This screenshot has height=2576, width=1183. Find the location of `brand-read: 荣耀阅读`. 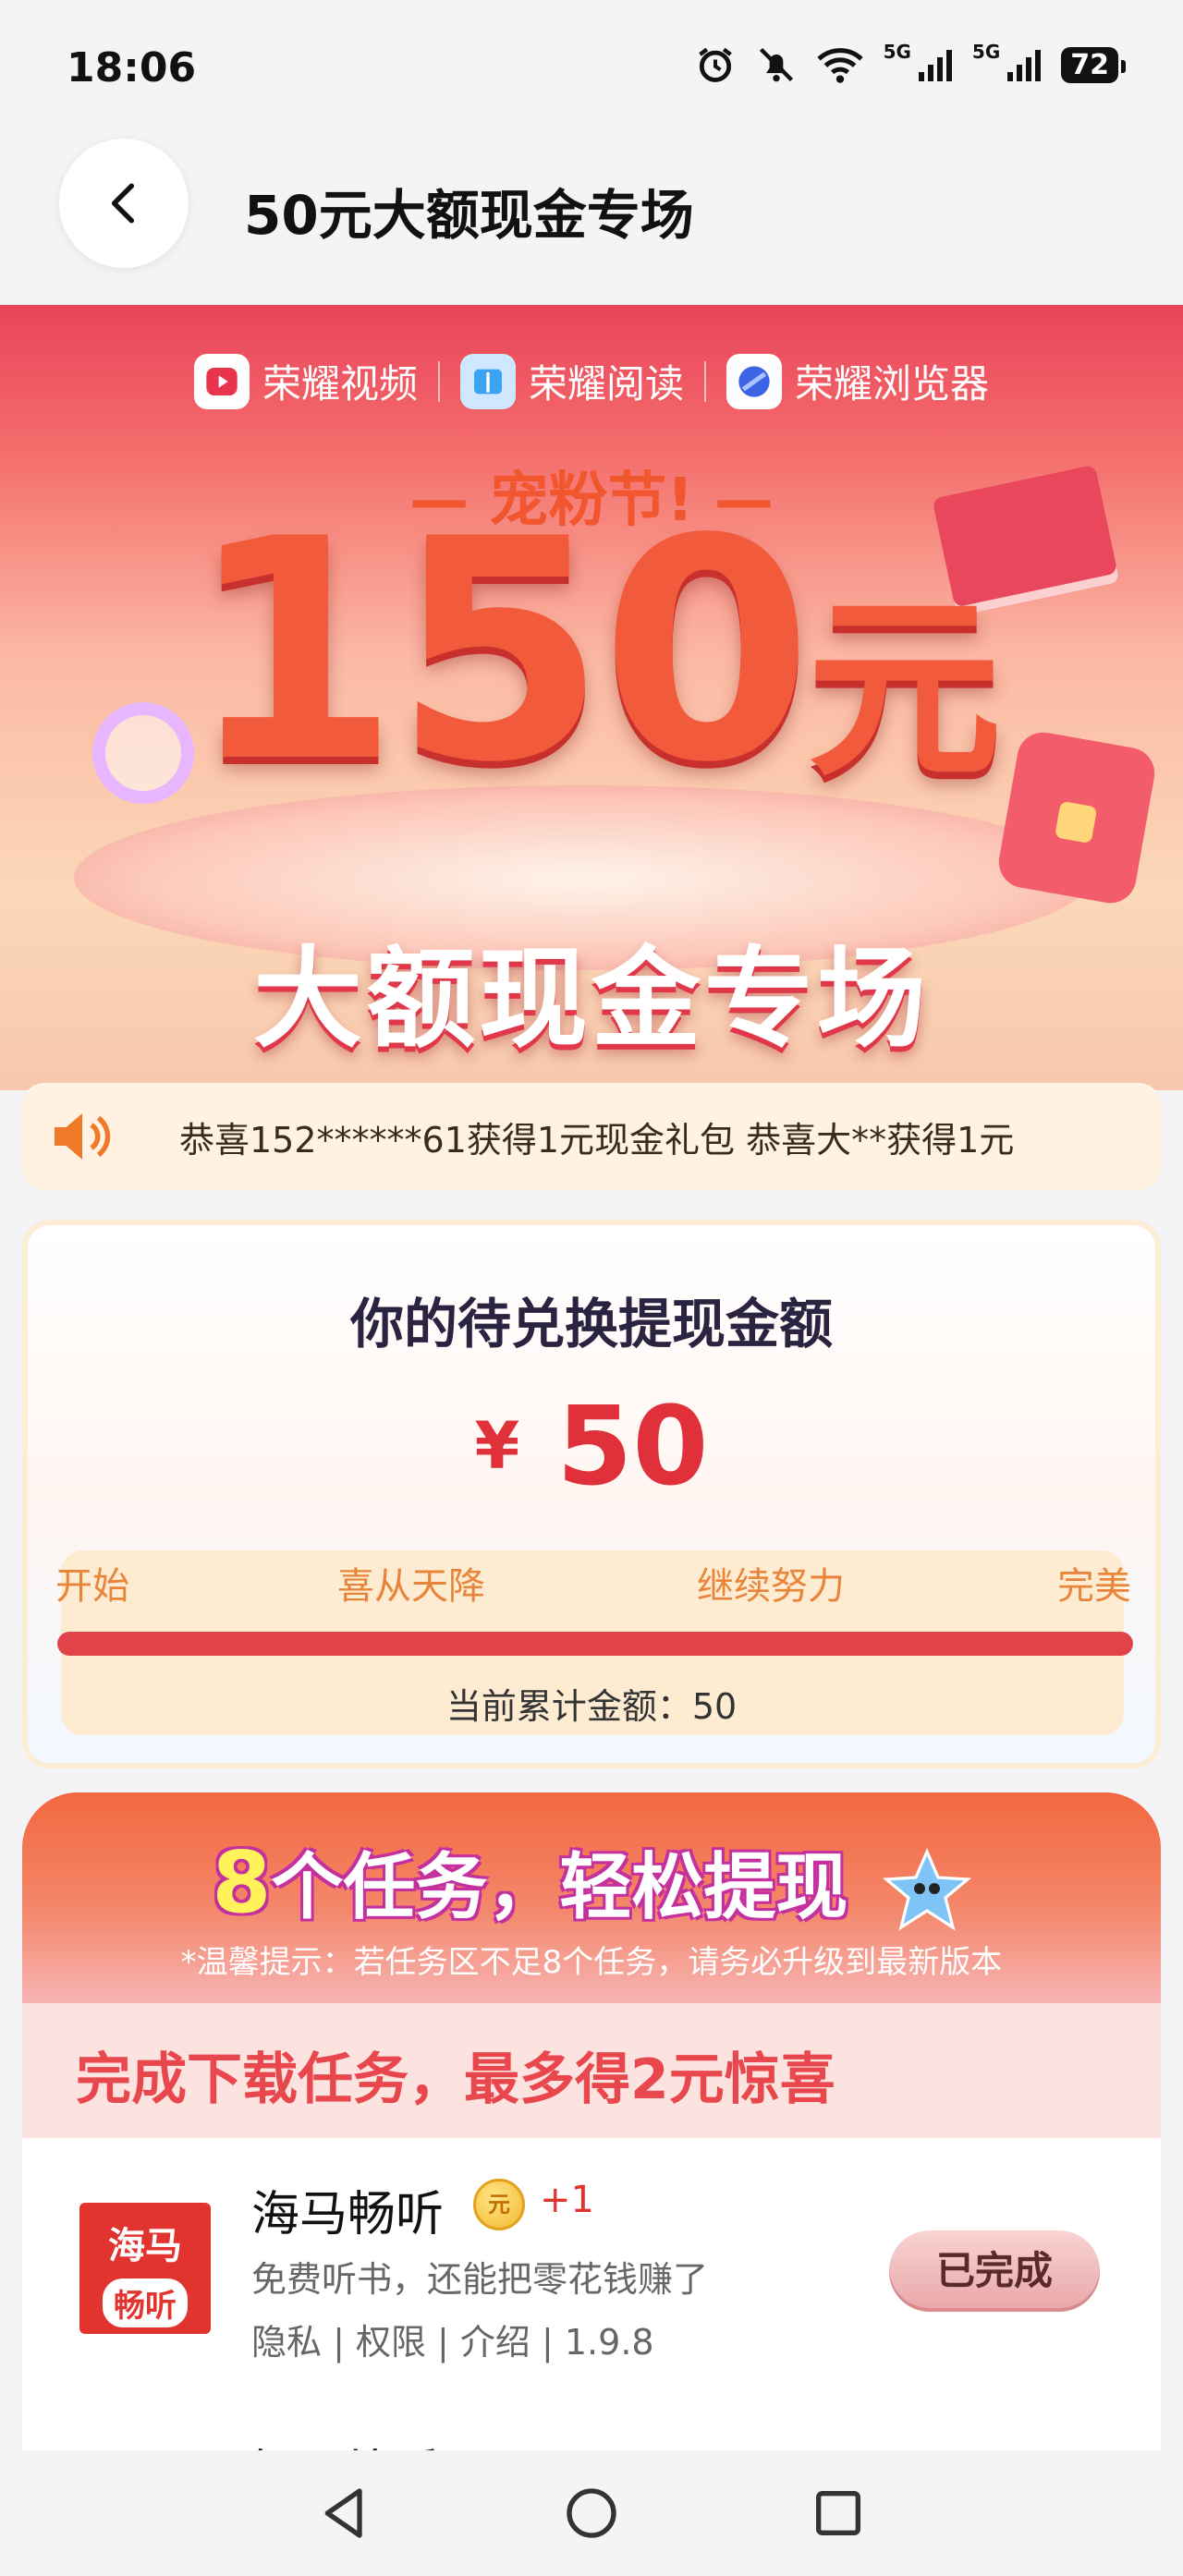

brand-read: 荣耀阅读 is located at coordinates (571, 381).